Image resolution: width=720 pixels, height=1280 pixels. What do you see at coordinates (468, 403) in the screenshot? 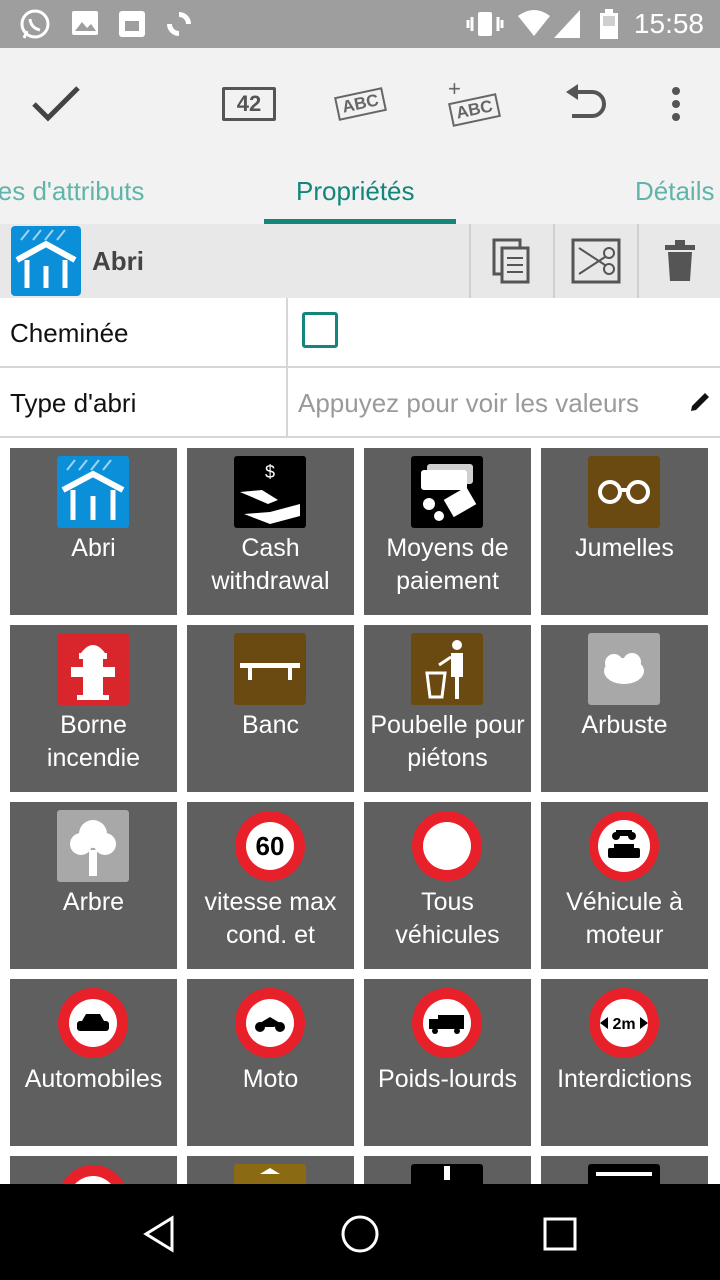
I see `shelter-type-placeholder: Appuyez pour voir les valeurs` at bounding box center [468, 403].